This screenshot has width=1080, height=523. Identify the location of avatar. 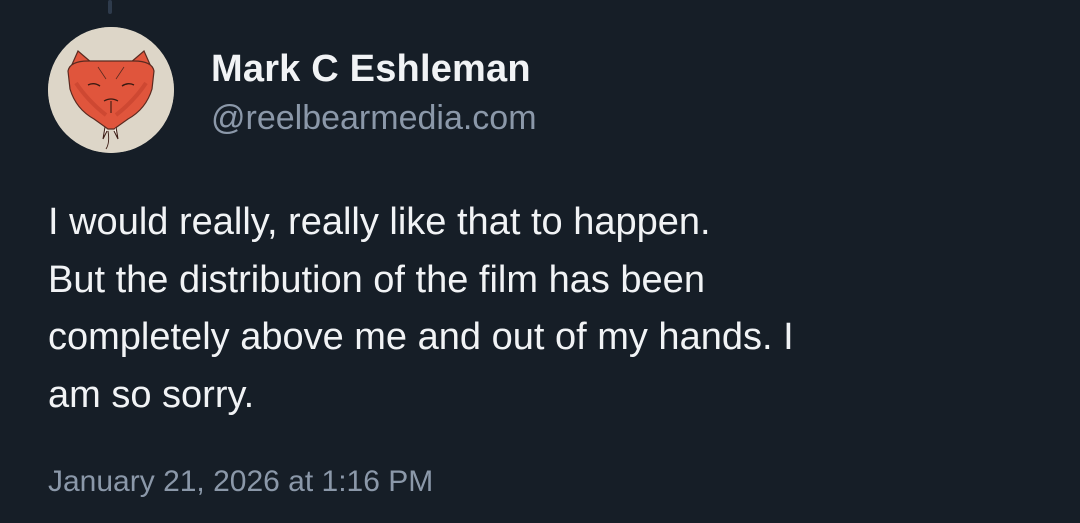
(111, 90).